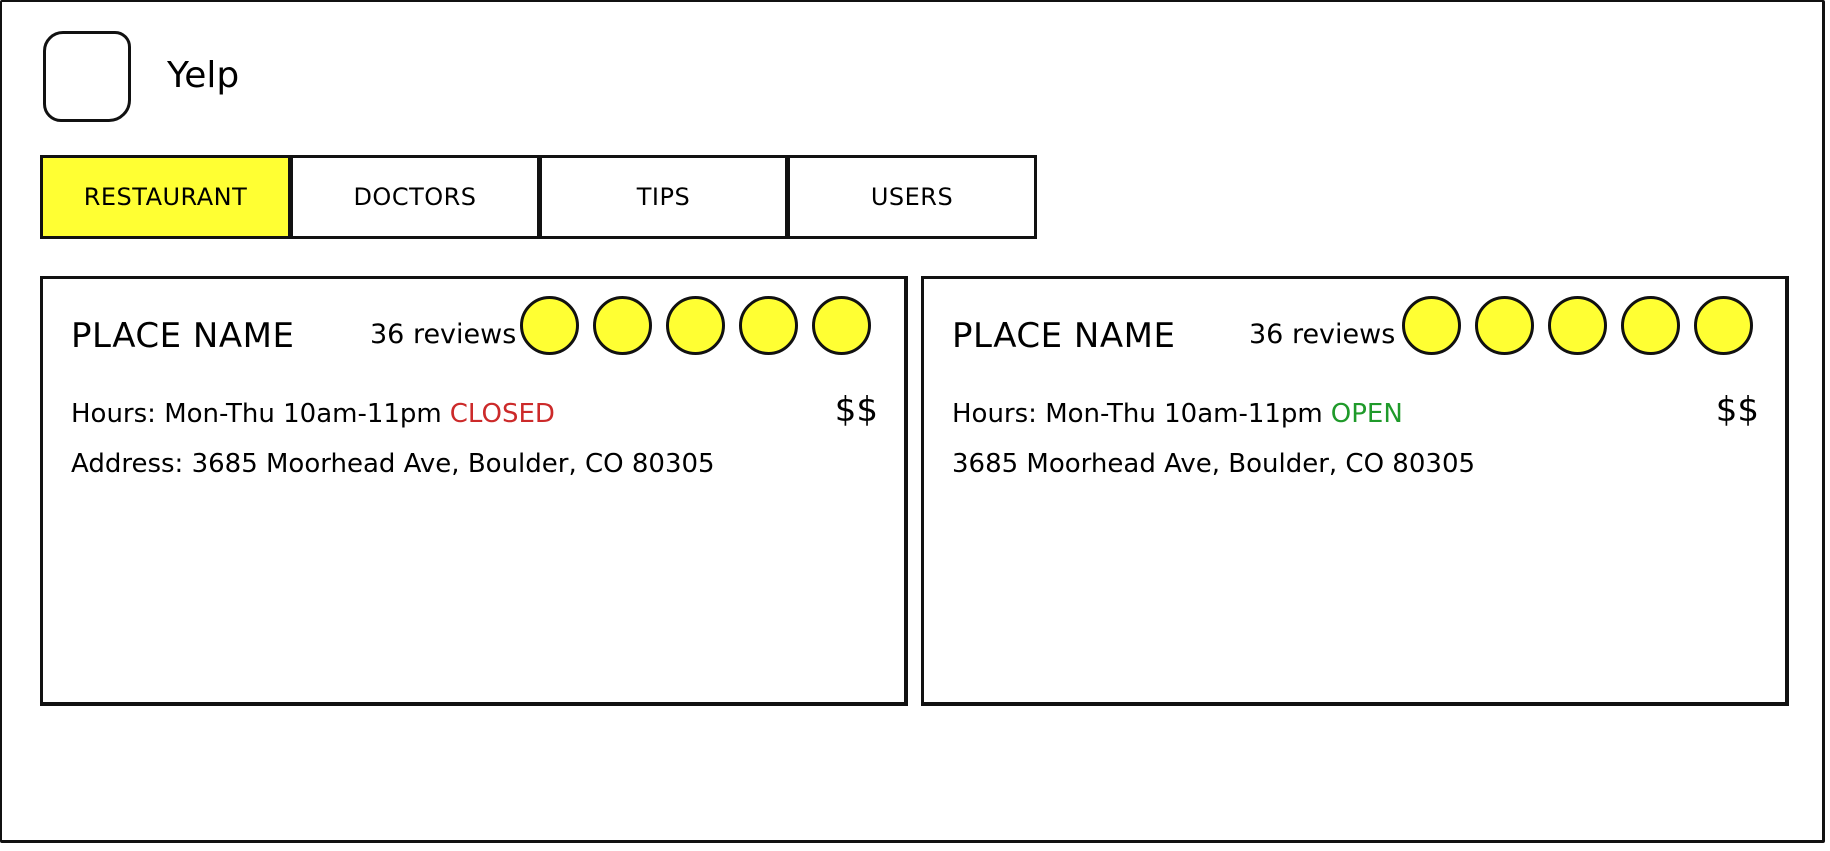  I want to click on tab-restaurant: RESTAURANT, so click(165, 197).